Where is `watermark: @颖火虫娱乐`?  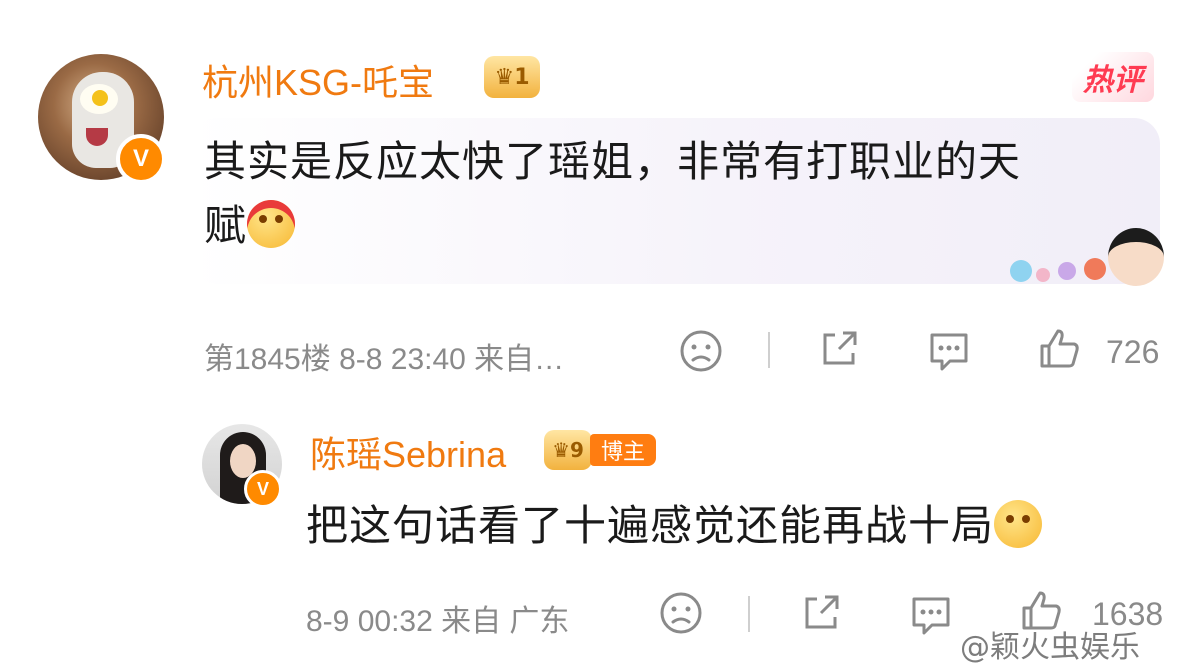
watermark: @颖火虫娱乐 is located at coordinates (1050, 647).